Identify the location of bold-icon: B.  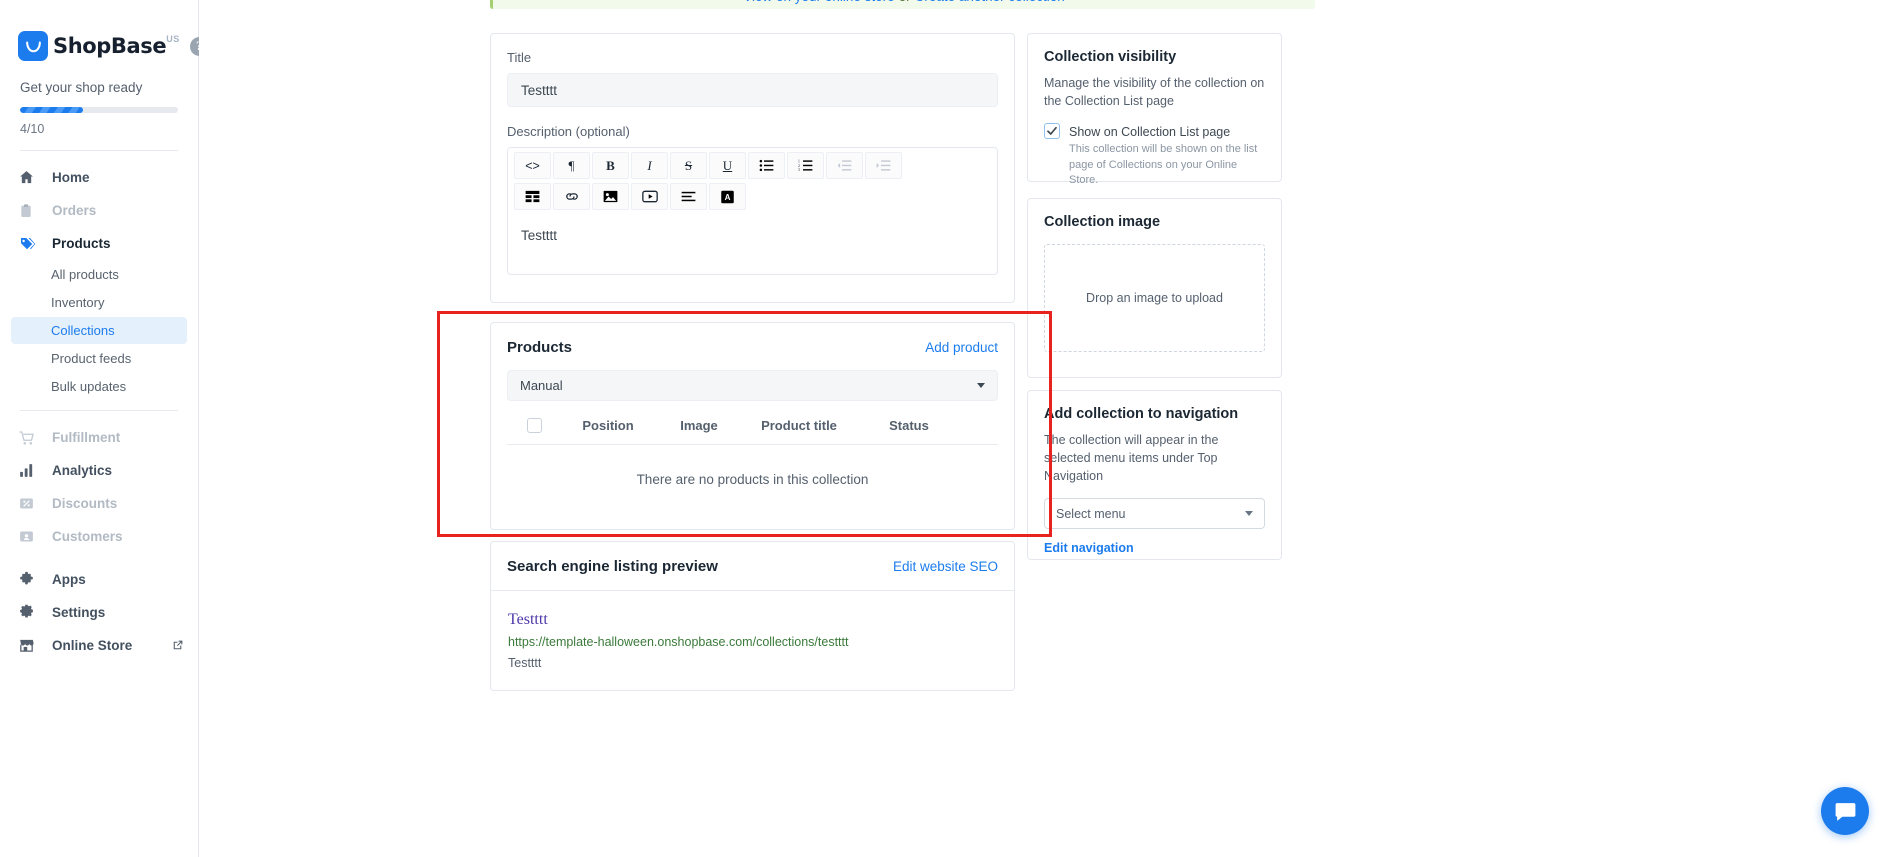
(610, 165).